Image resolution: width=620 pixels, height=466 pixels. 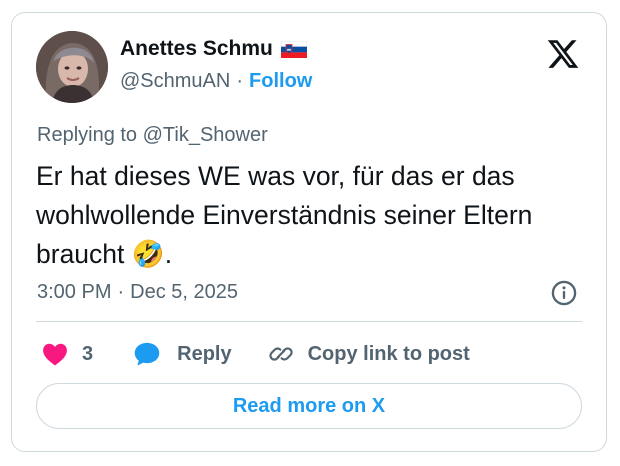 I want to click on avatar-image, so click(x=72, y=67).